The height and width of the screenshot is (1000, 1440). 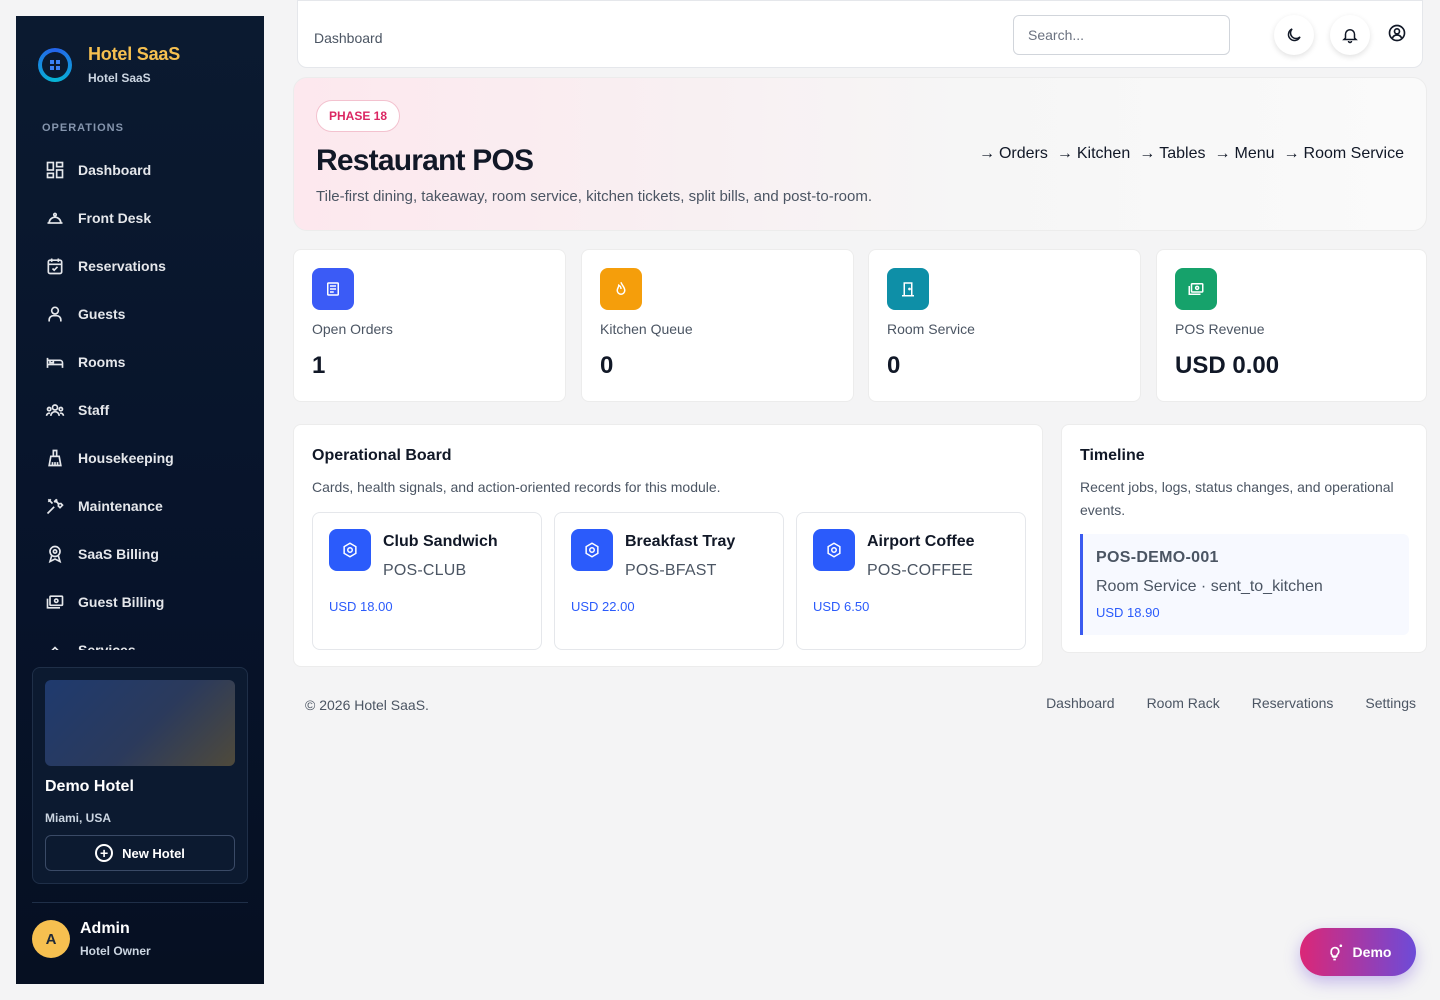 I want to click on calendar-check-icon, so click(x=55, y=266).